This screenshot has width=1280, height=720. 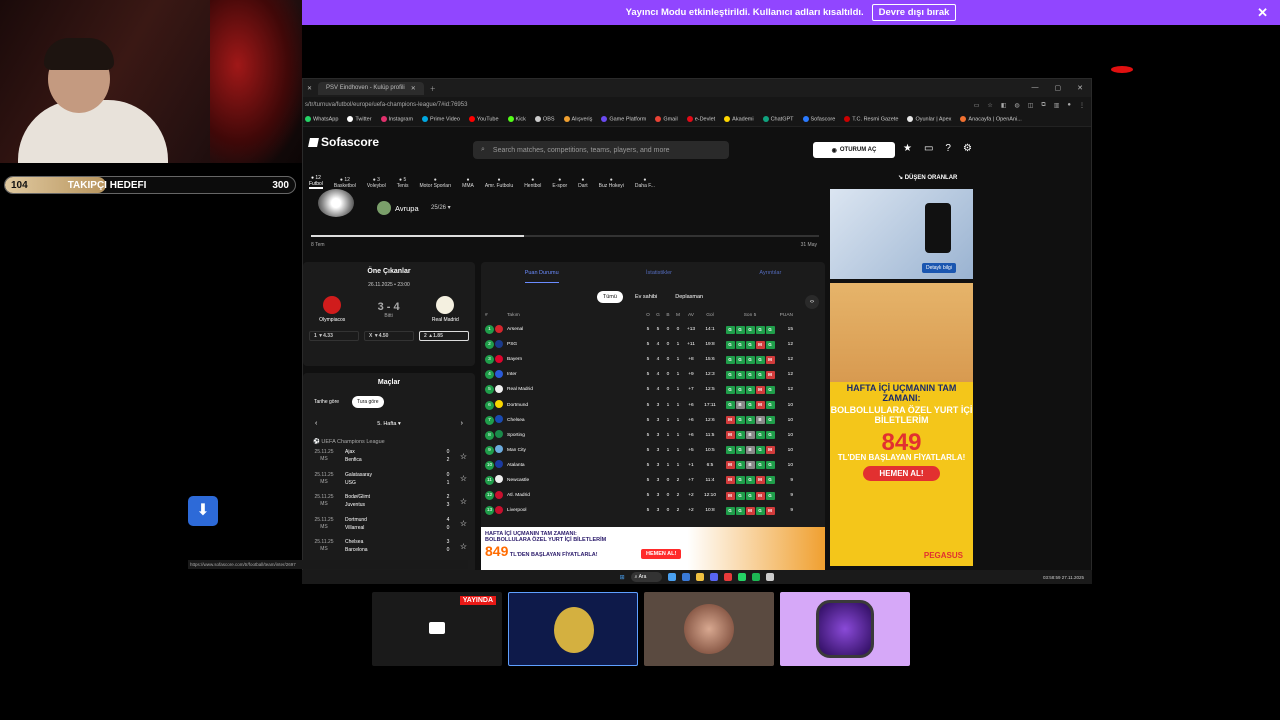 What do you see at coordinates (929, 119) in the screenshot?
I see `bookmark-item: Oyunlar | Apex` at bounding box center [929, 119].